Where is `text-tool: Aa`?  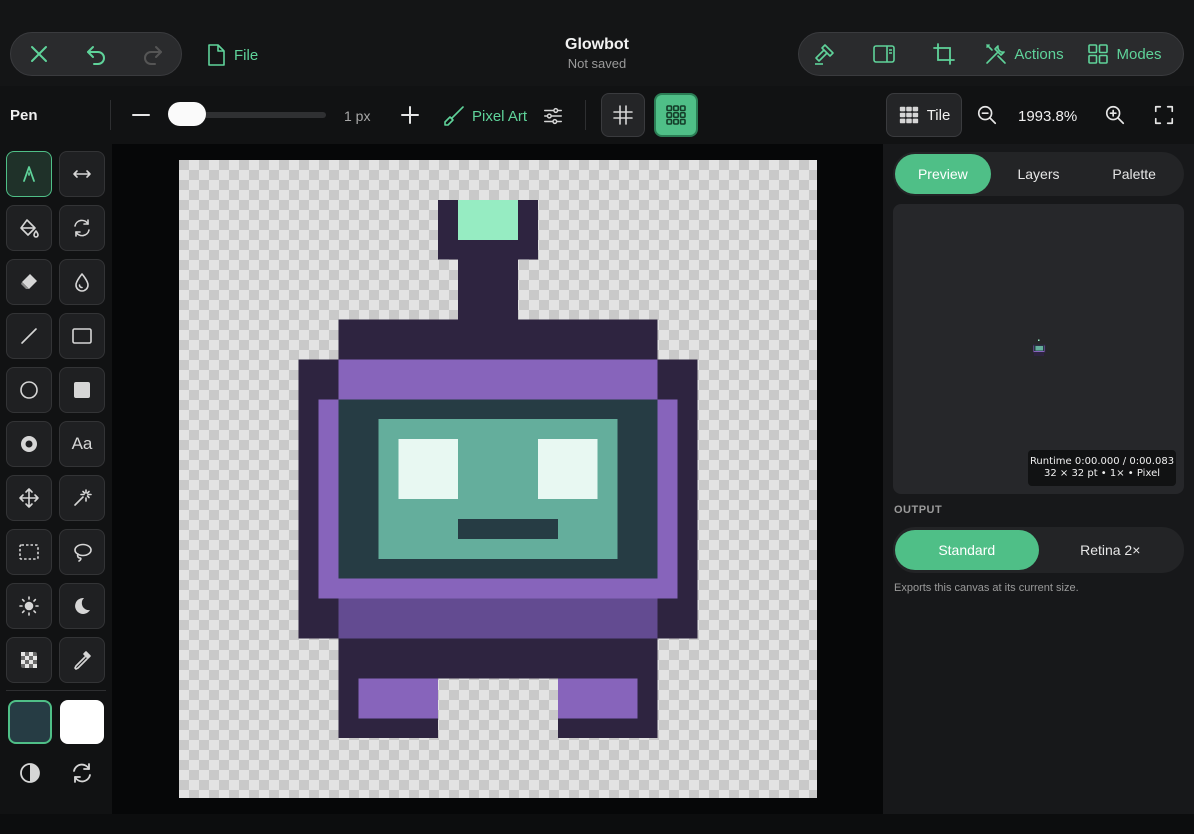
text-tool: Aa is located at coordinates (82, 444).